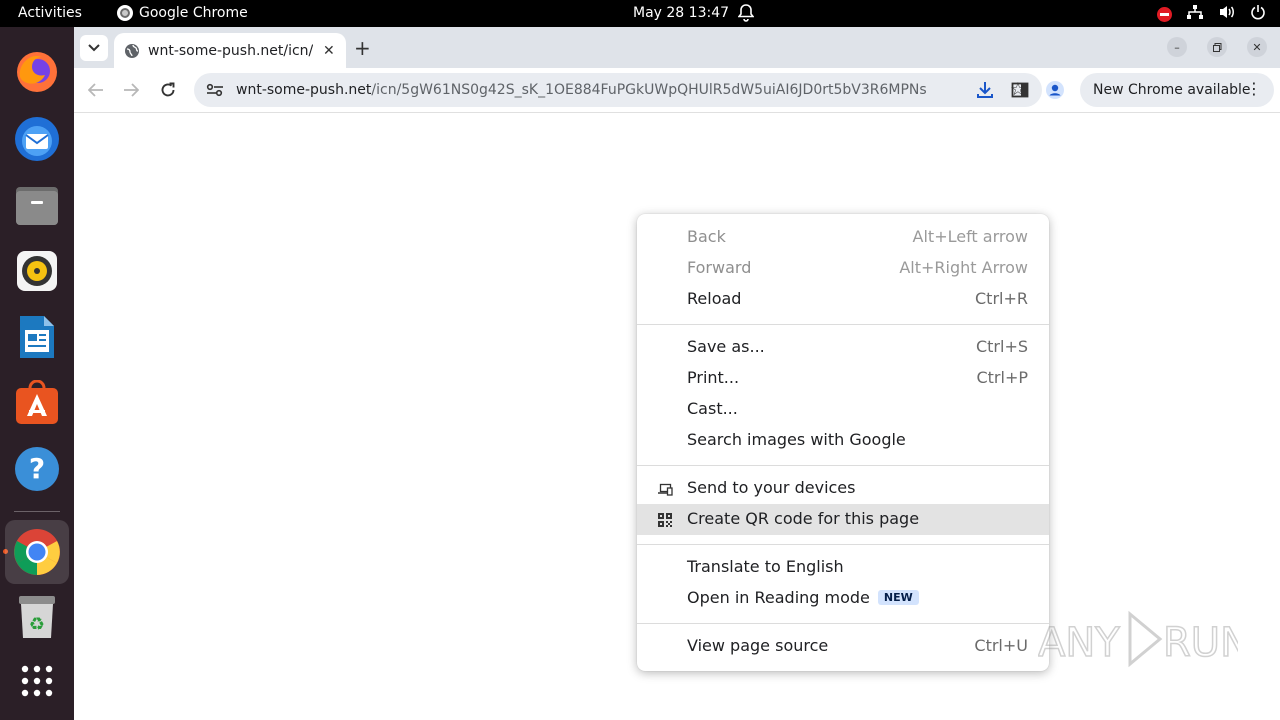  I want to click on close-window-button: ✕, so click(1257, 47).